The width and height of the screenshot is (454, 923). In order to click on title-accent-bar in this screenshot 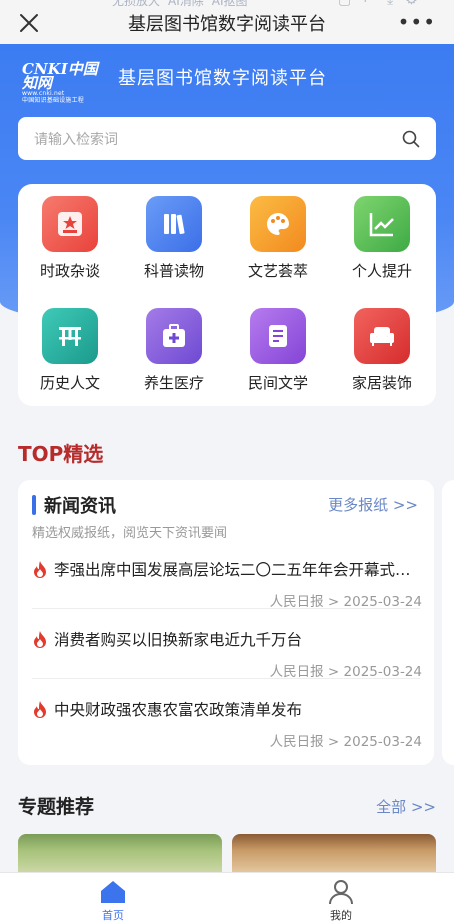, I will do `click(34, 505)`.